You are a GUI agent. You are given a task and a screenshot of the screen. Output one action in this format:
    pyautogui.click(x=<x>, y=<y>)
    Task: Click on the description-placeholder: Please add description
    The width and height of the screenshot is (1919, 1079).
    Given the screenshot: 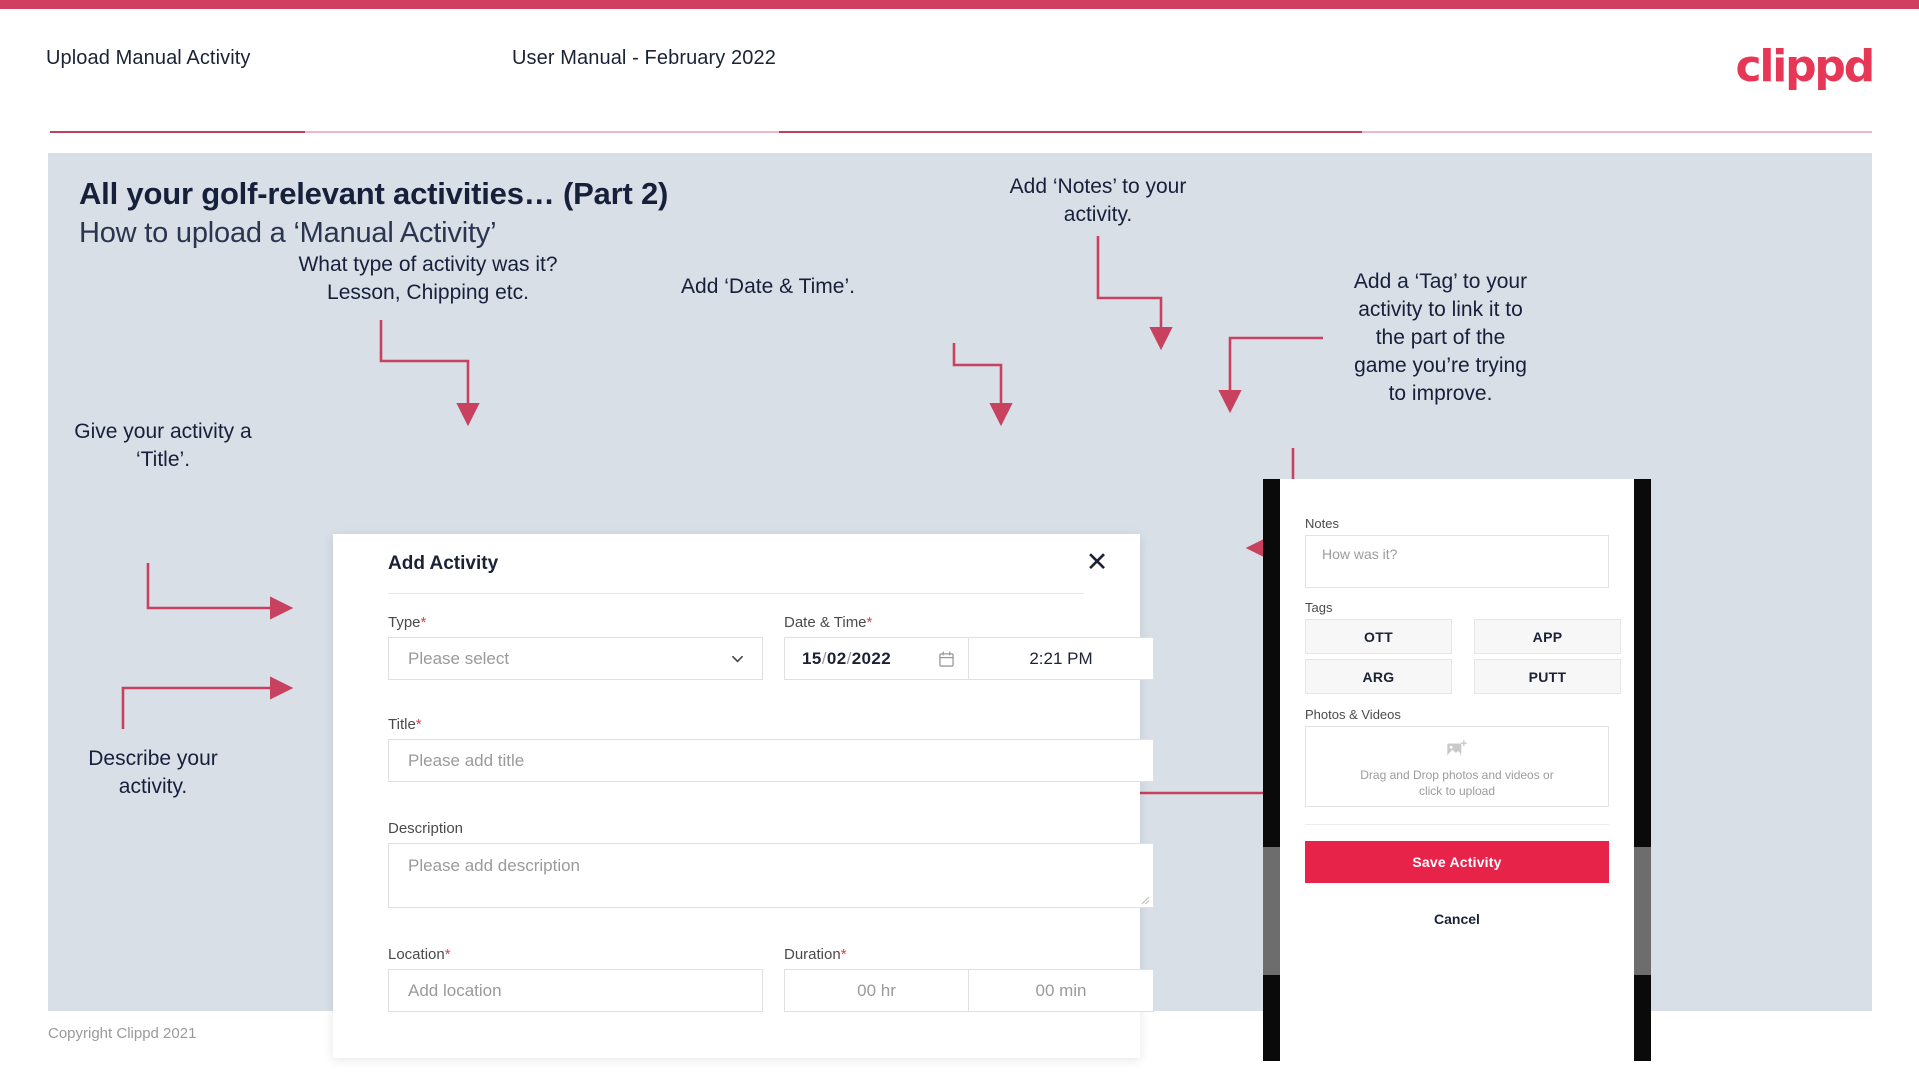 What is the action you would take?
    pyautogui.click(x=494, y=865)
    